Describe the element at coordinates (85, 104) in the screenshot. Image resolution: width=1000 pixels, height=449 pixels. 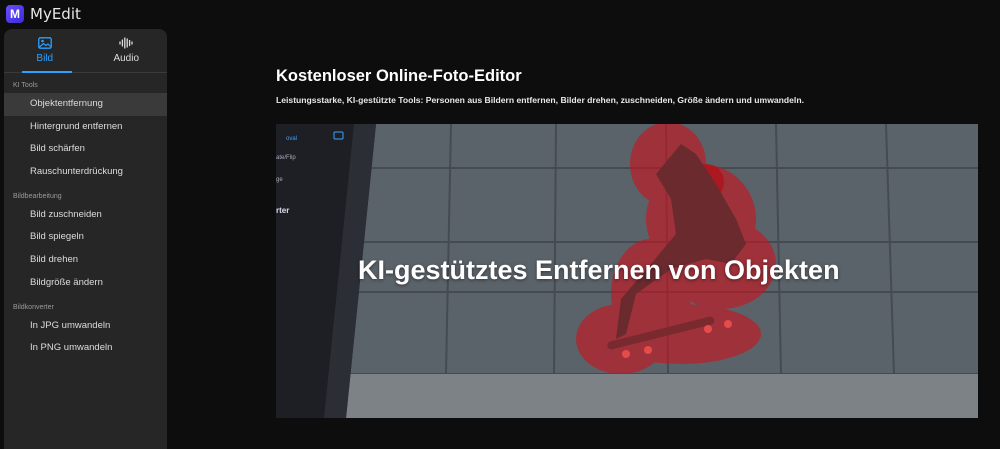
I see `sidebar-item-objektentfernung: Objektentfernung` at that location.